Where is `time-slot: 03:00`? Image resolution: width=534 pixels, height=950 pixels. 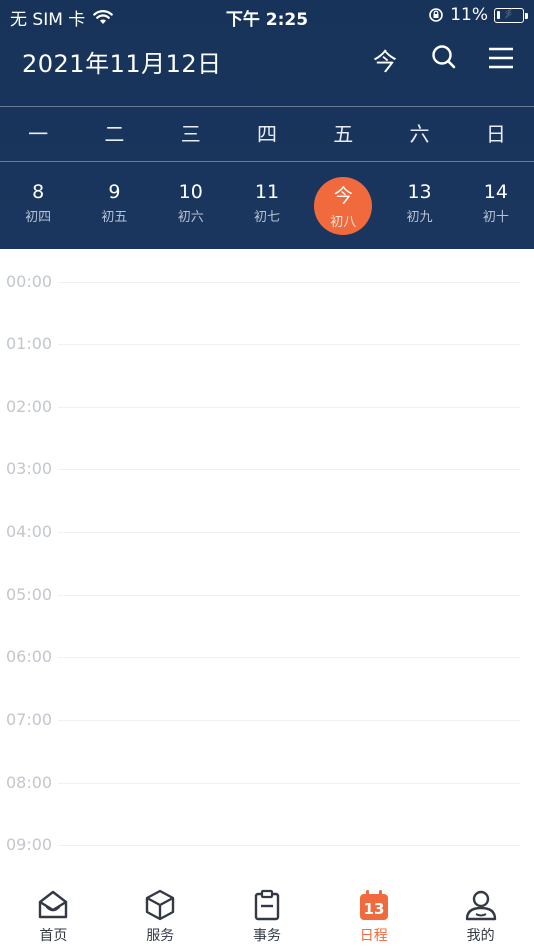 time-slot: 03:00 is located at coordinates (267, 469).